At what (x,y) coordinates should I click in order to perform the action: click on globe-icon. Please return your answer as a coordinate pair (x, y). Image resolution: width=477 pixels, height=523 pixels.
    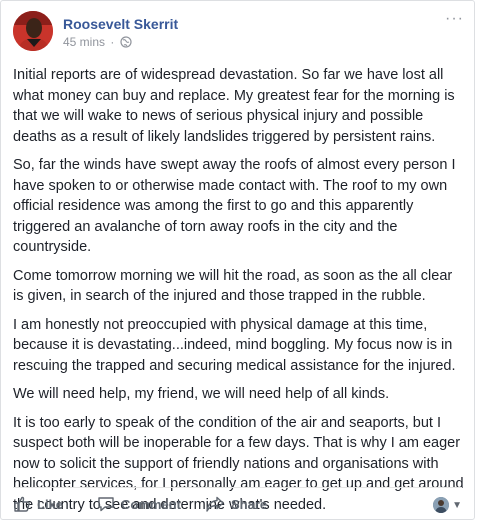
    Looking at the image, I should click on (126, 43).